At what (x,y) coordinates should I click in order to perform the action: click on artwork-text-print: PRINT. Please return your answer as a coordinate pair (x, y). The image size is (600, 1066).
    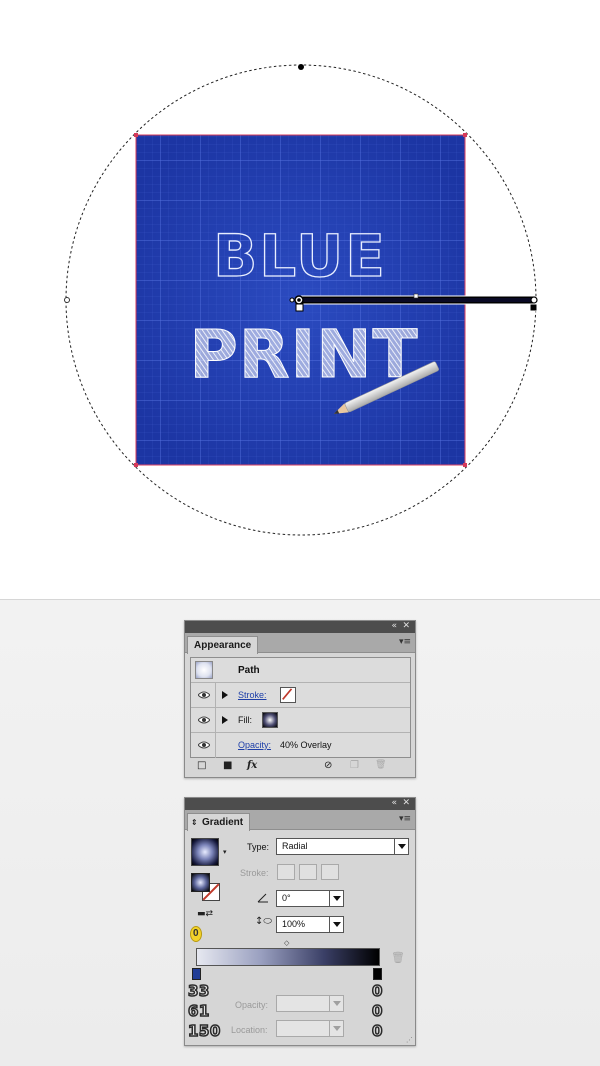
    Looking at the image, I should click on (303, 354).